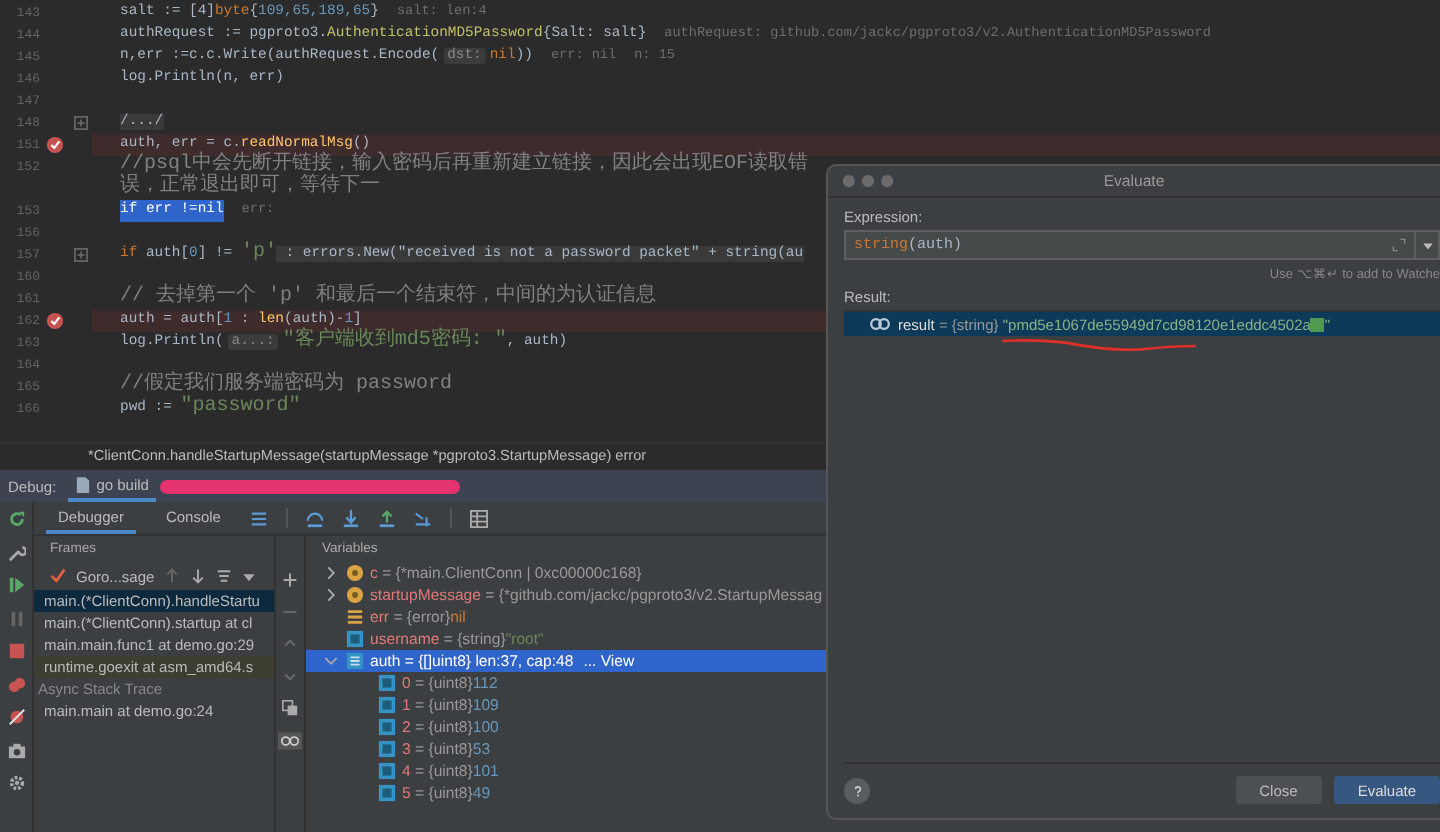 This screenshot has width=1440, height=832. What do you see at coordinates (290, 644) in the screenshot?
I see `move-up-icon` at bounding box center [290, 644].